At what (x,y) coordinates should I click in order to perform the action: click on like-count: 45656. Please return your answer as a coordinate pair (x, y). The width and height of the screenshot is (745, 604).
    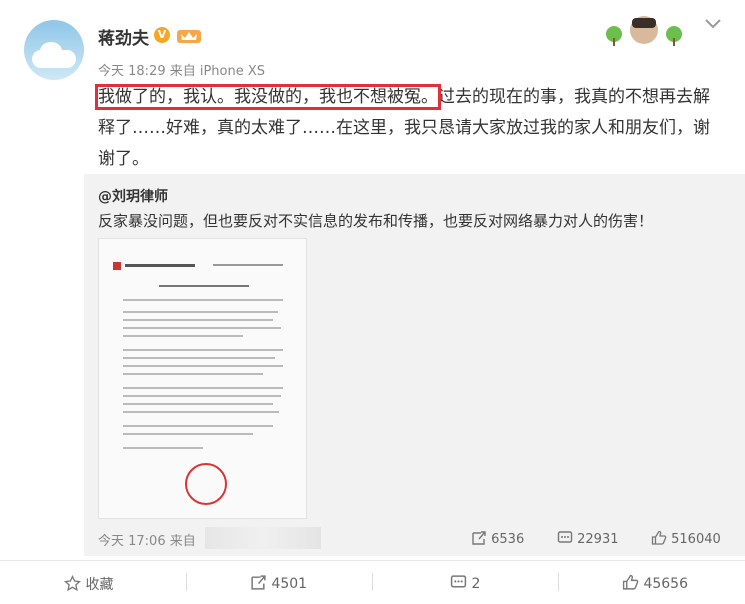
    Looking at the image, I should click on (665, 584).